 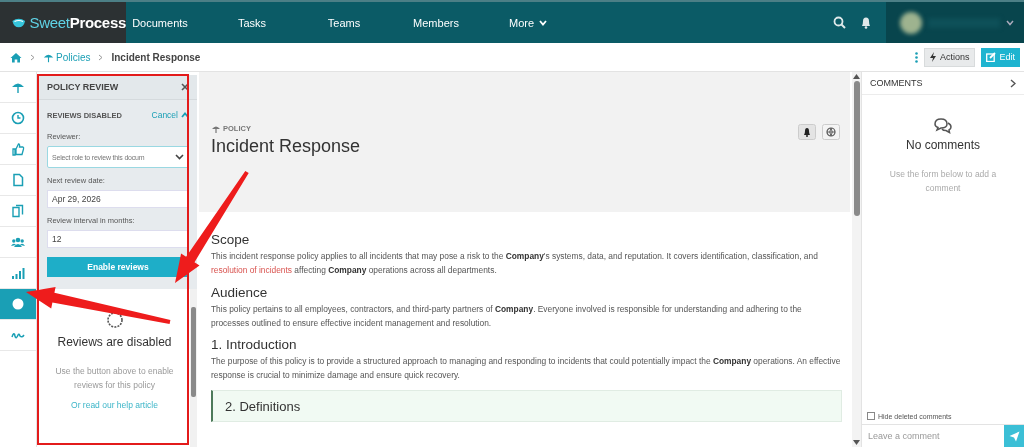 What do you see at coordinates (949, 57) in the screenshot?
I see `actions-button: Actions` at bounding box center [949, 57].